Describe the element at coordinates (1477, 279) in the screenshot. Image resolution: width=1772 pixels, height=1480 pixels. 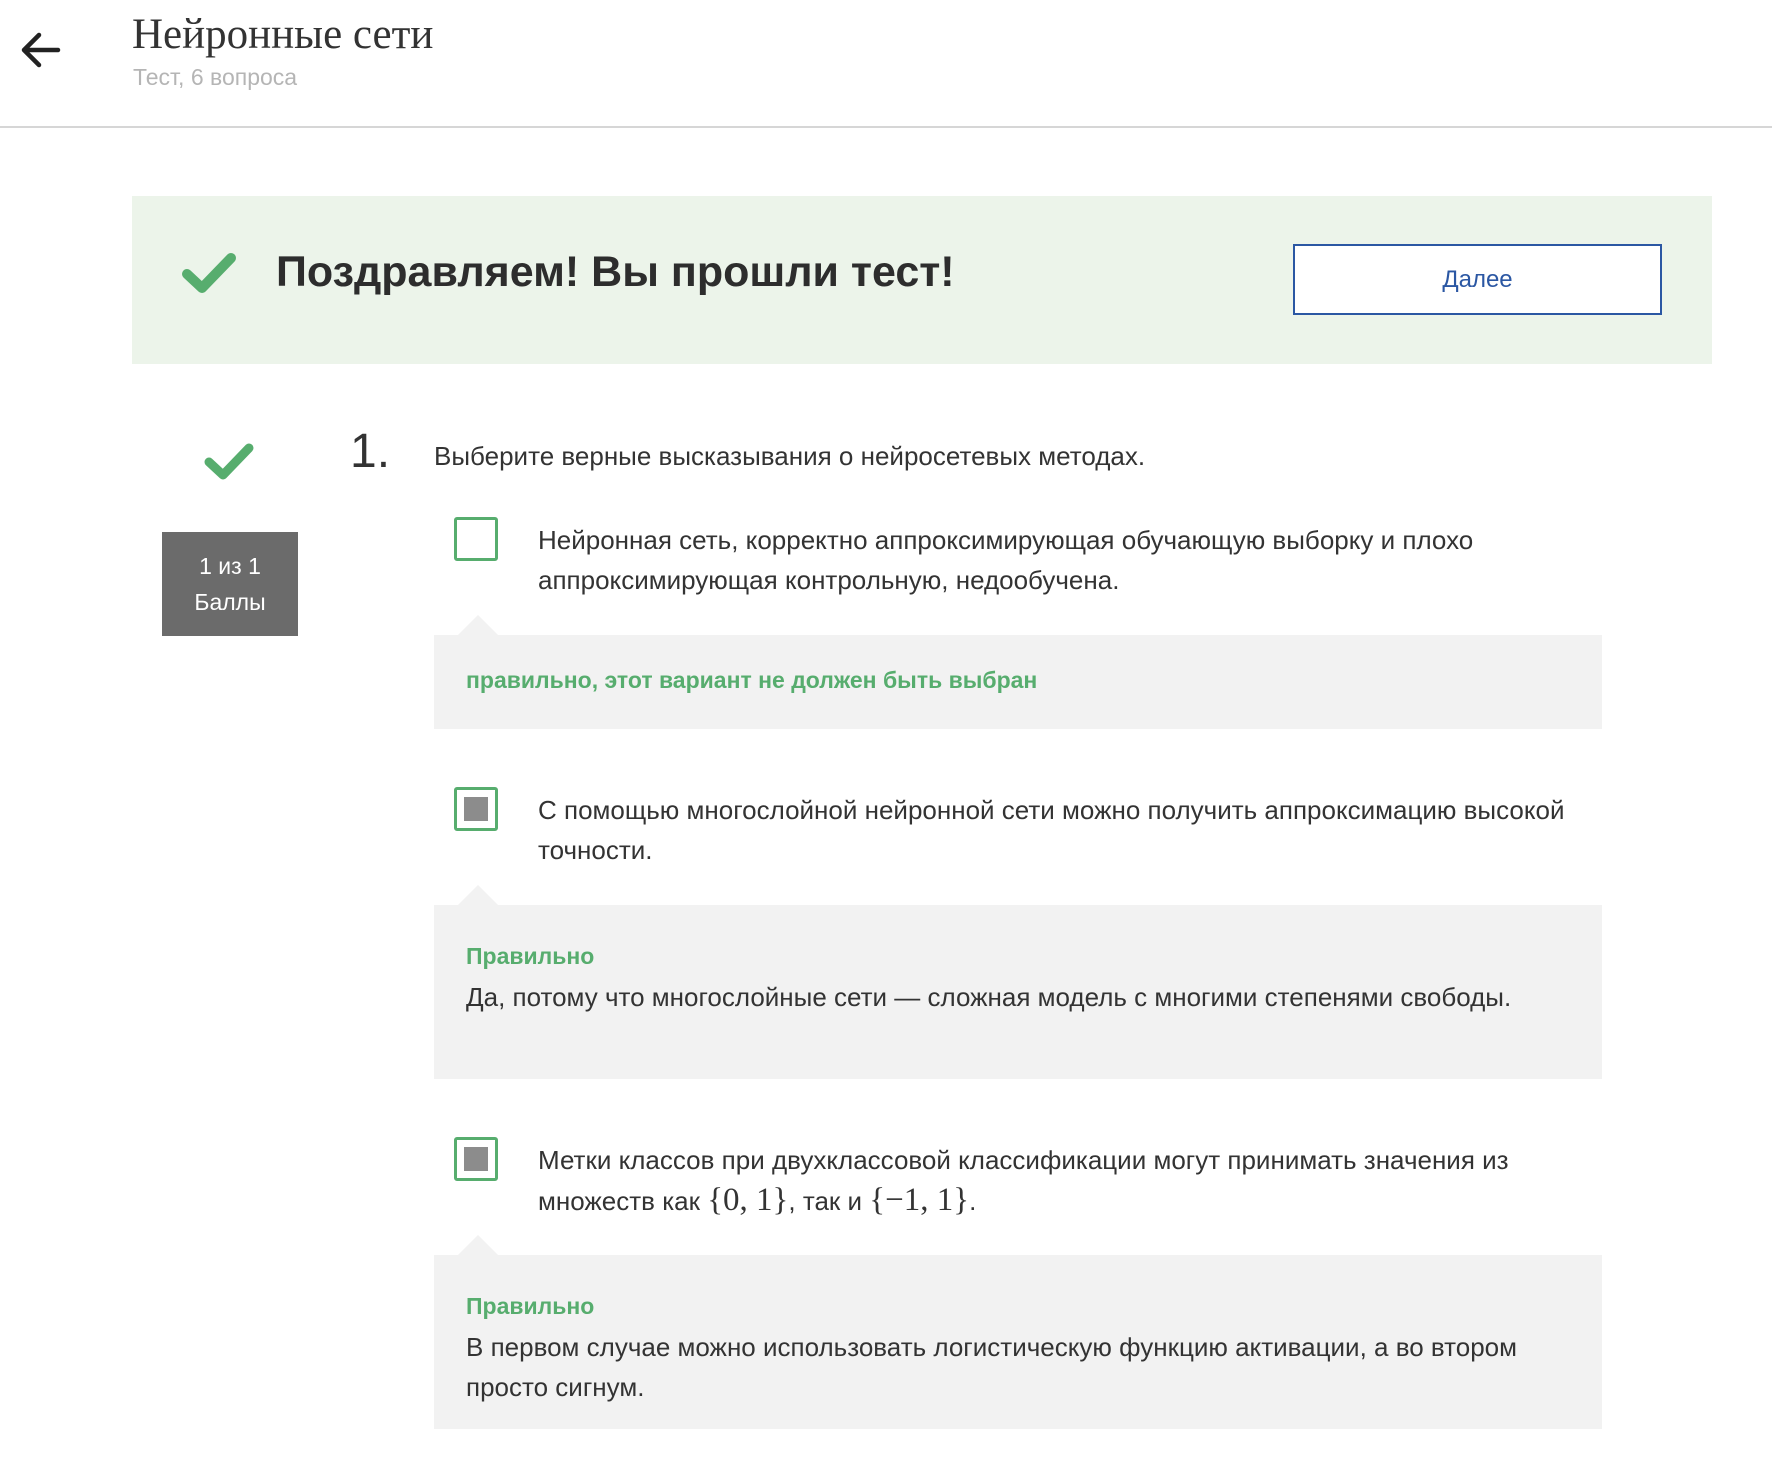
I see `next-button: Далее` at that location.